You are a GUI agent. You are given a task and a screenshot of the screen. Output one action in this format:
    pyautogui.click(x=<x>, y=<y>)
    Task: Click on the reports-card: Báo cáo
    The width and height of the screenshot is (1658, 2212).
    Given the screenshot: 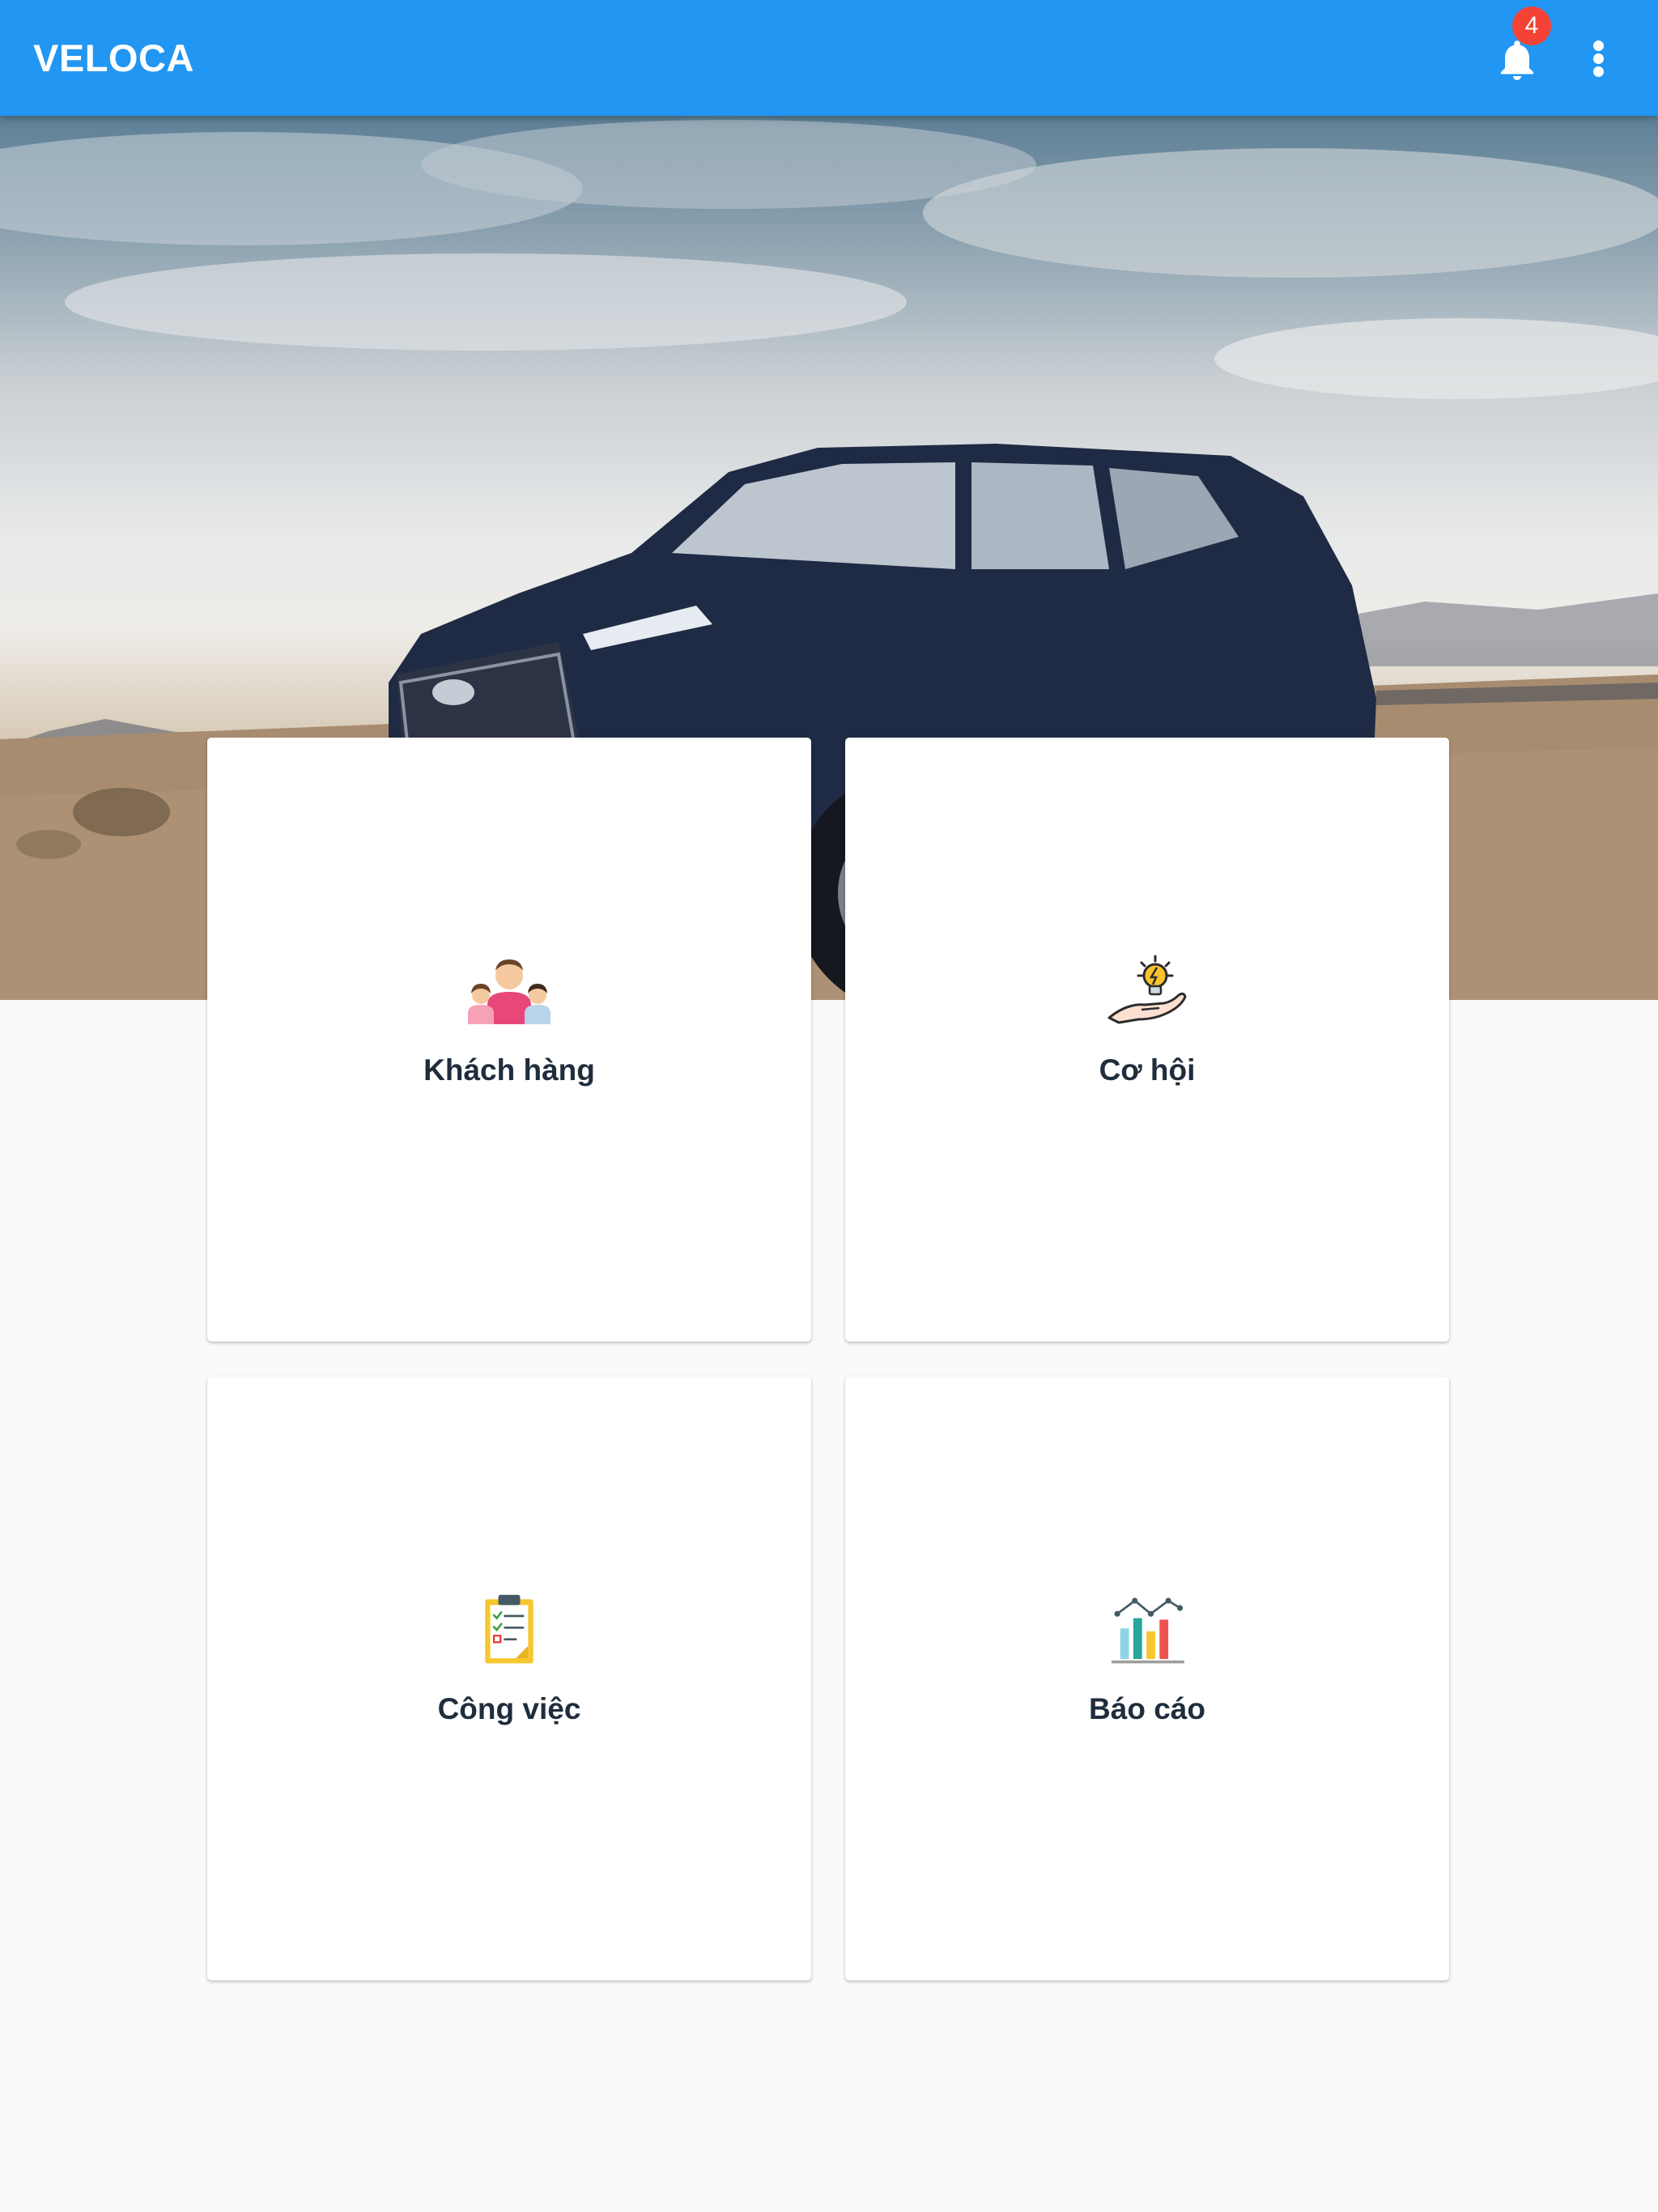 What is the action you would take?
    pyautogui.click(x=1147, y=1678)
    